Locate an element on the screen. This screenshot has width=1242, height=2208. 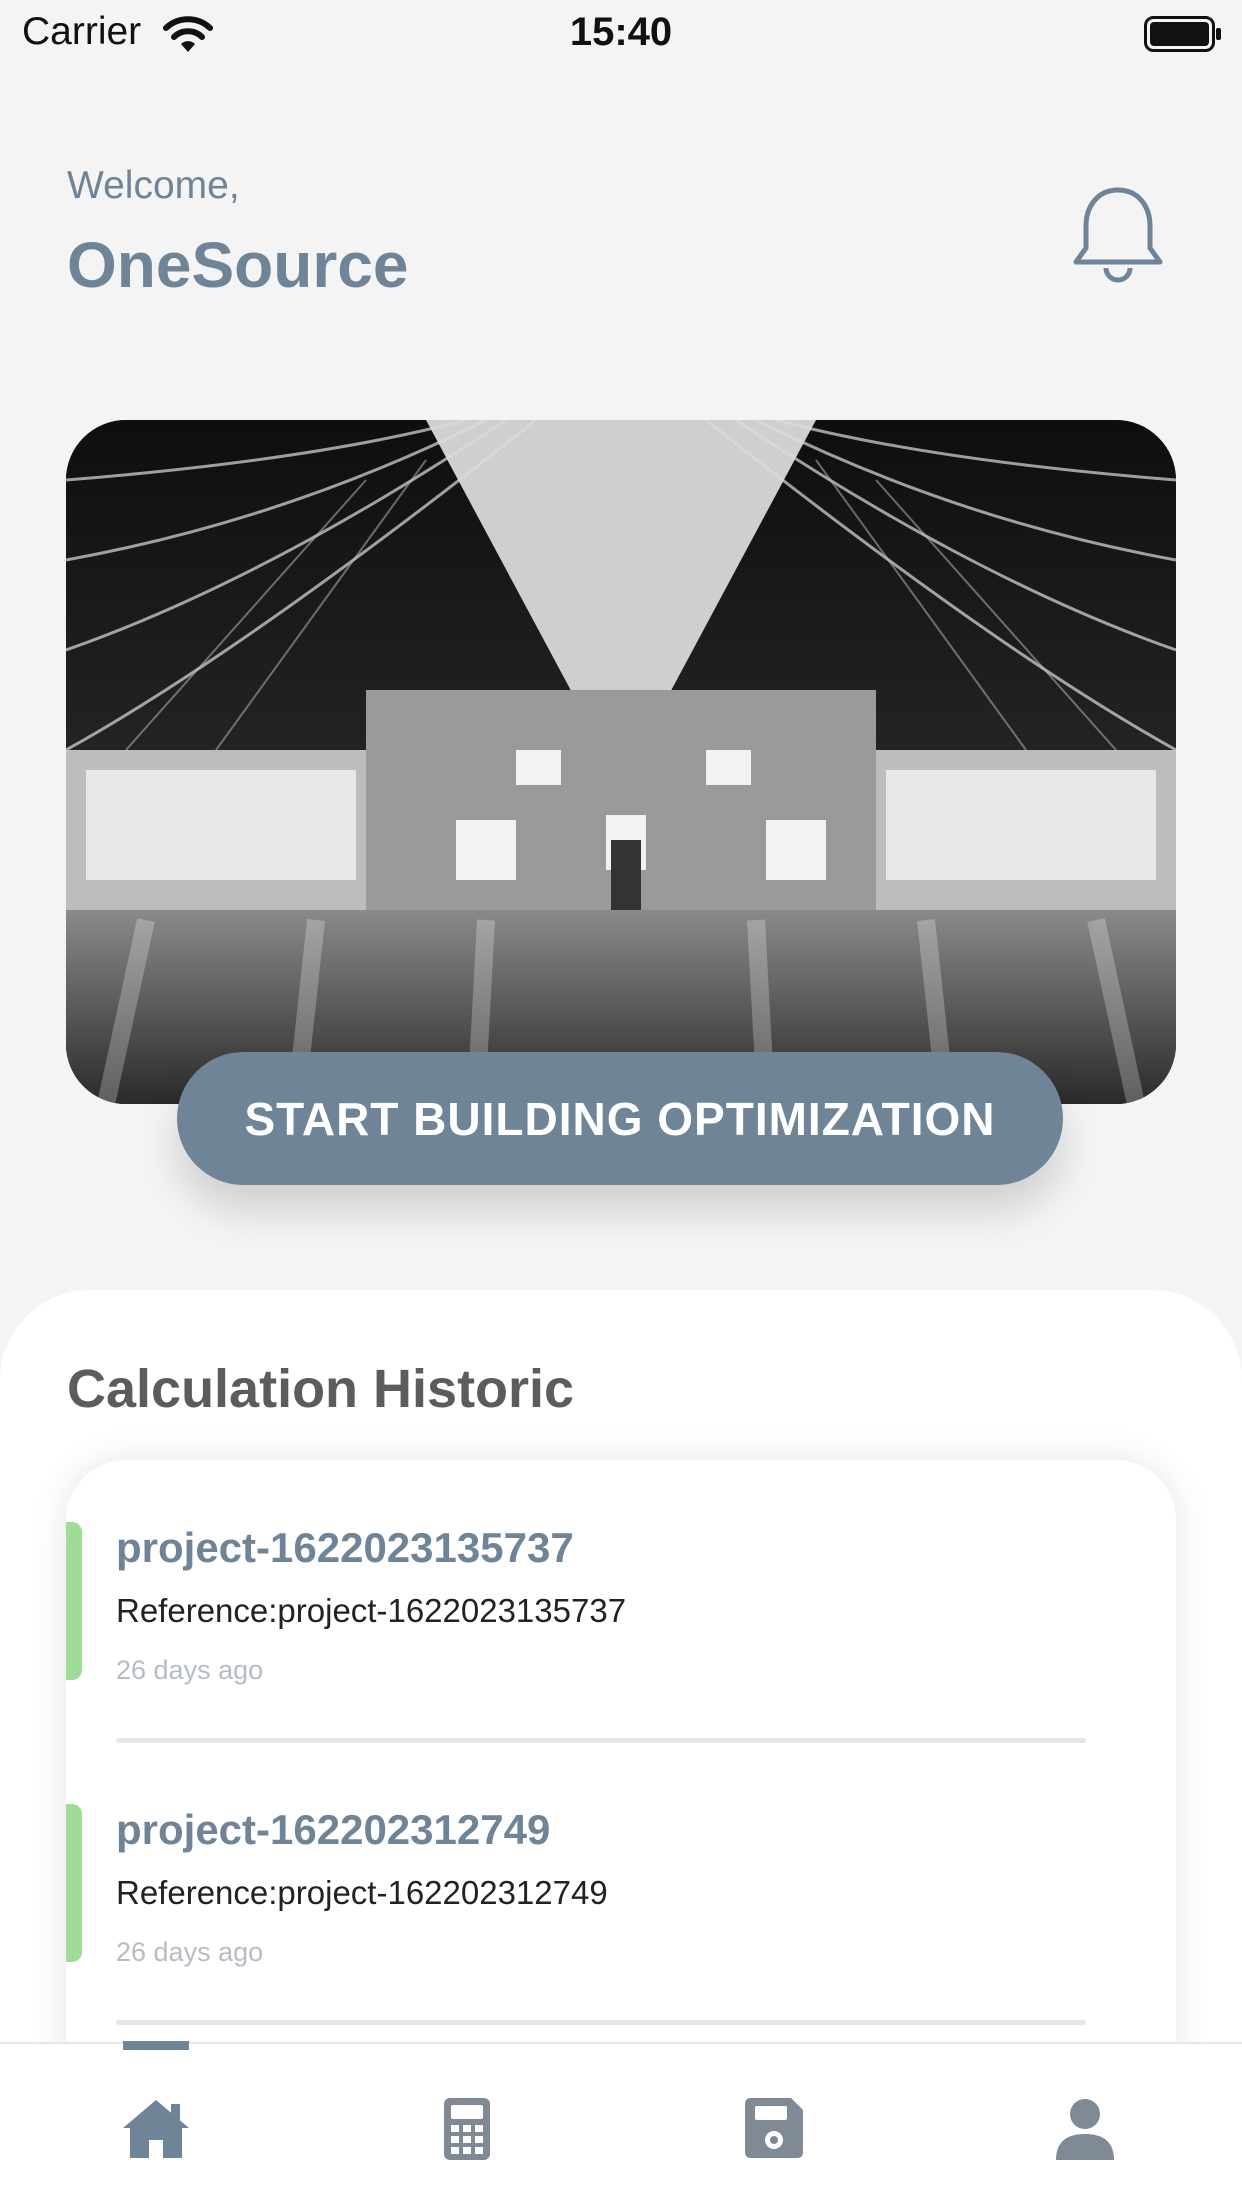
project-title: project-1622023135737 is located at coordinates (345, 1547).